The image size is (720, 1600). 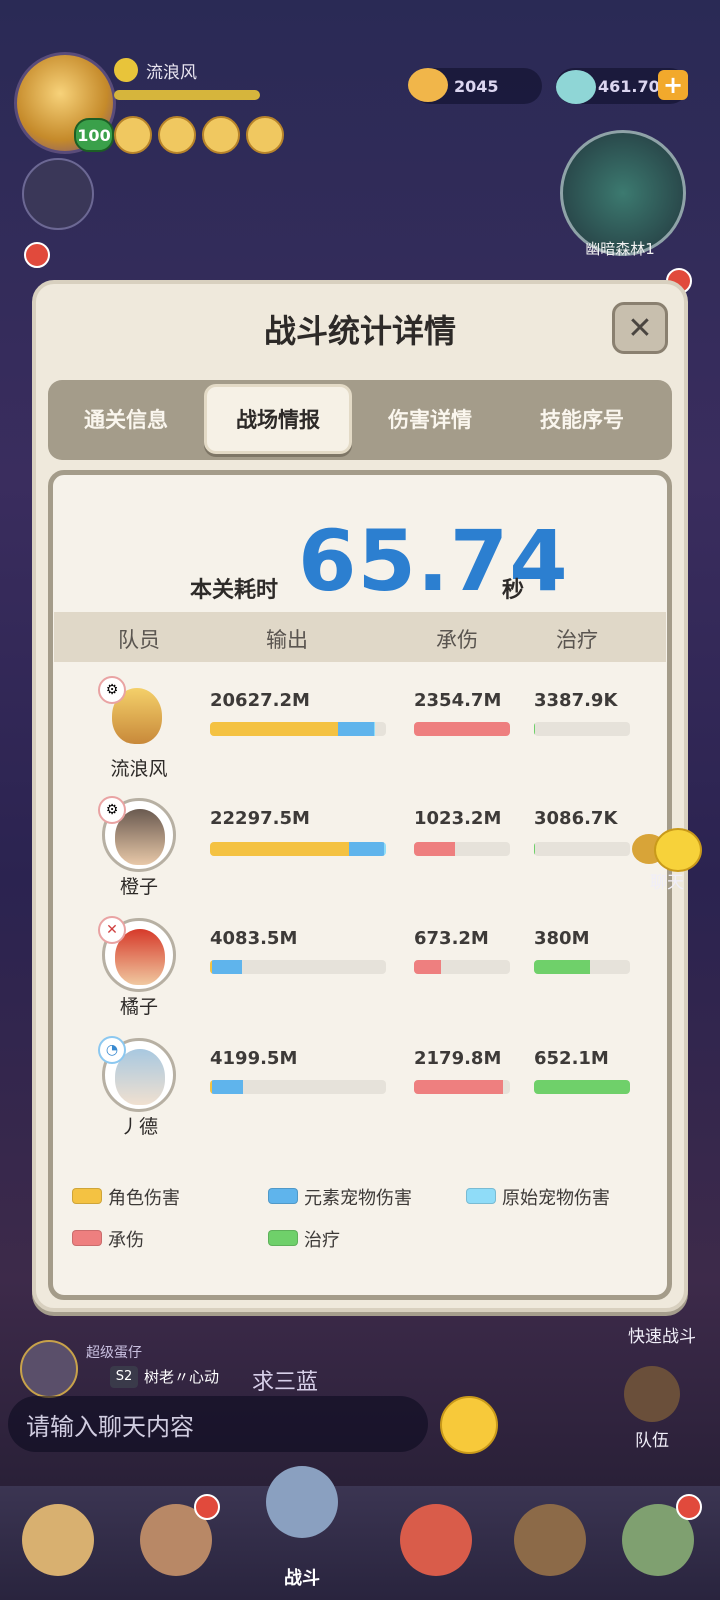 I want to click on original-pet-fill, so click(x=374, y=729).